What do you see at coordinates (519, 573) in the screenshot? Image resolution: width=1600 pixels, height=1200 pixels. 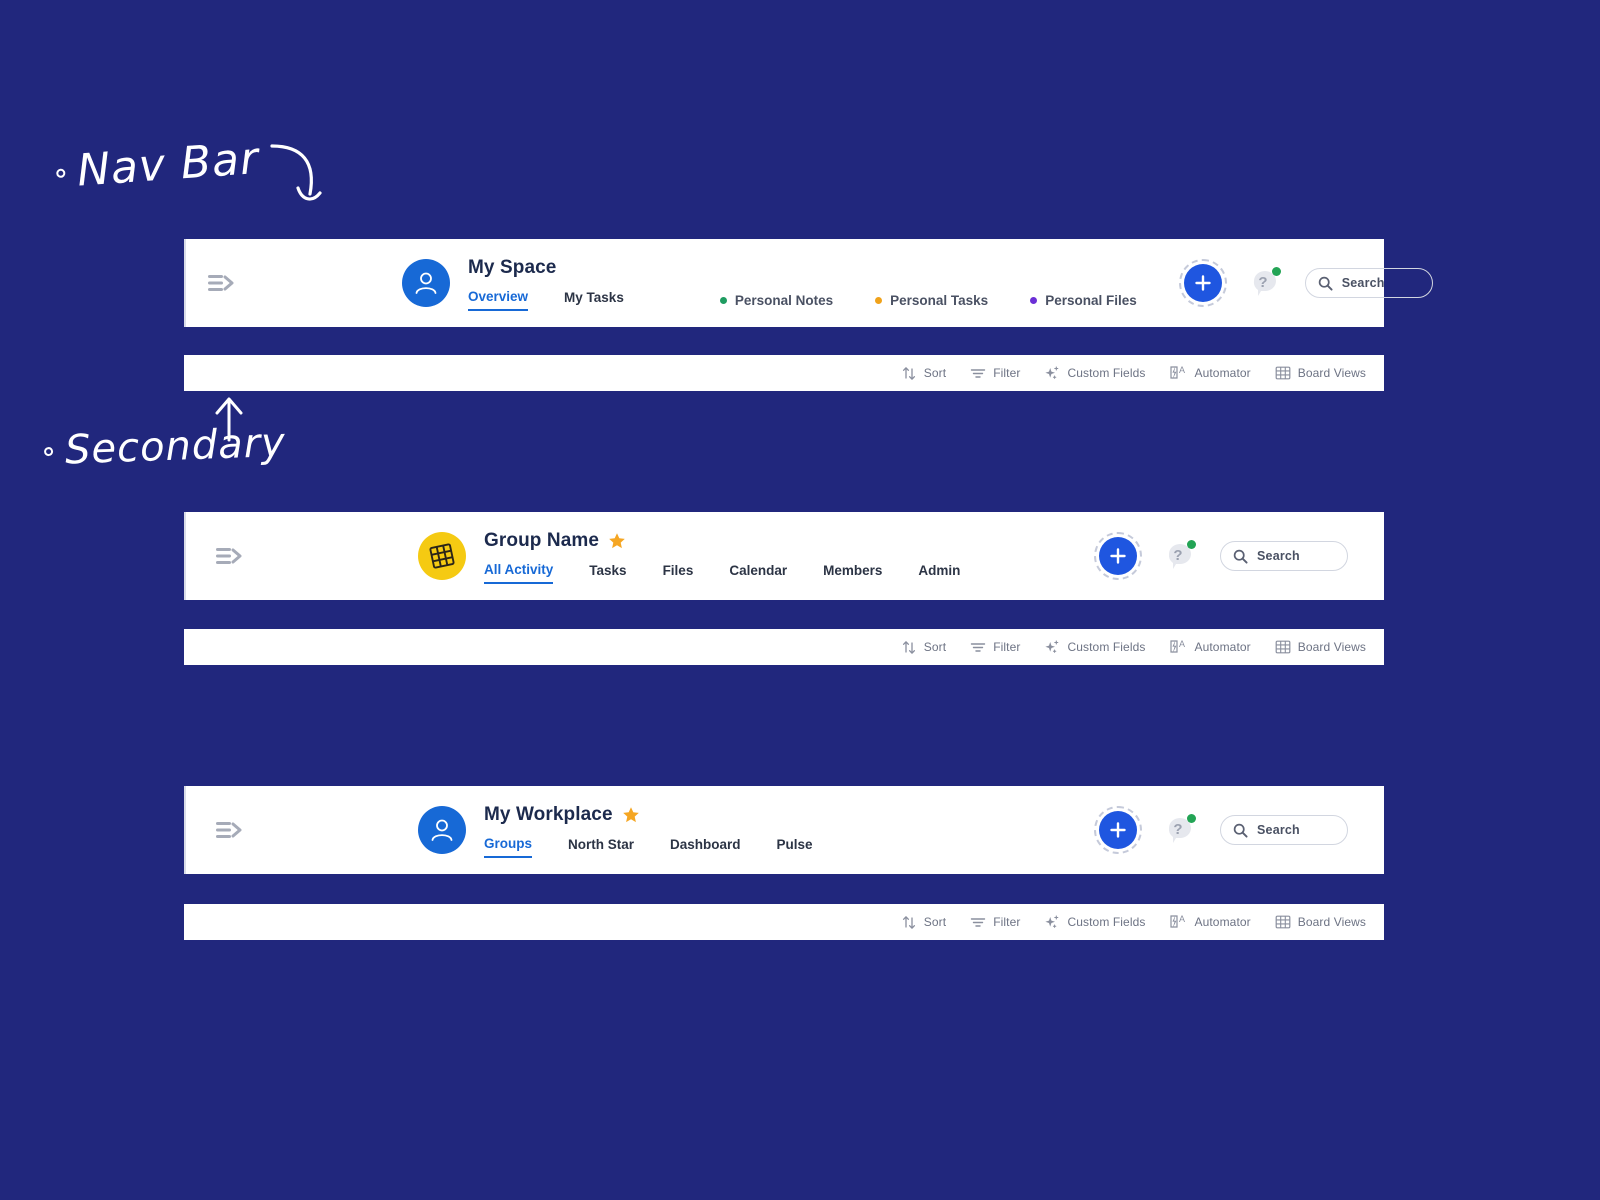 I see `tab-all-activity: All Activity` at bounding box center [519, 573].